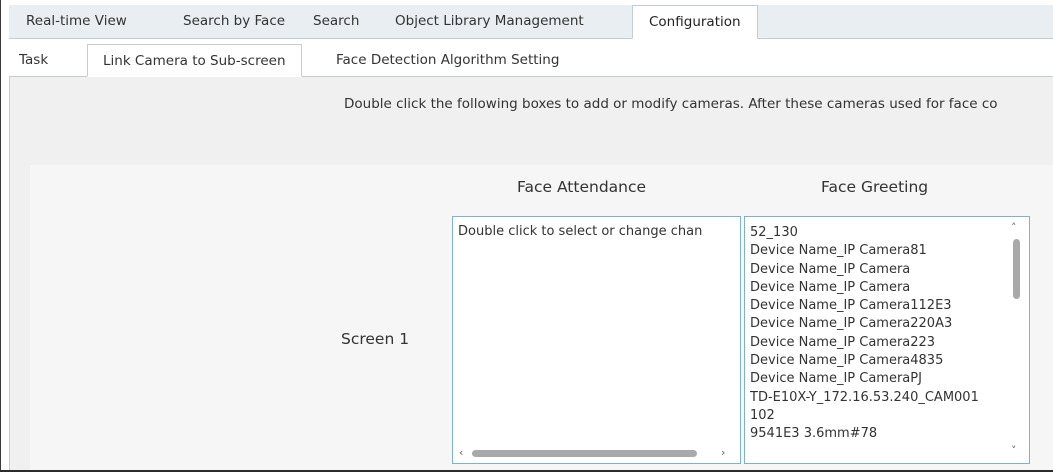 The width and height of the screenshot is (1053, 472). What do you see at coordinates (864, 361) in the screenshot?
I see `camera-list-item: Device Name_IP Camera4835` at bounding box center [864, 361].